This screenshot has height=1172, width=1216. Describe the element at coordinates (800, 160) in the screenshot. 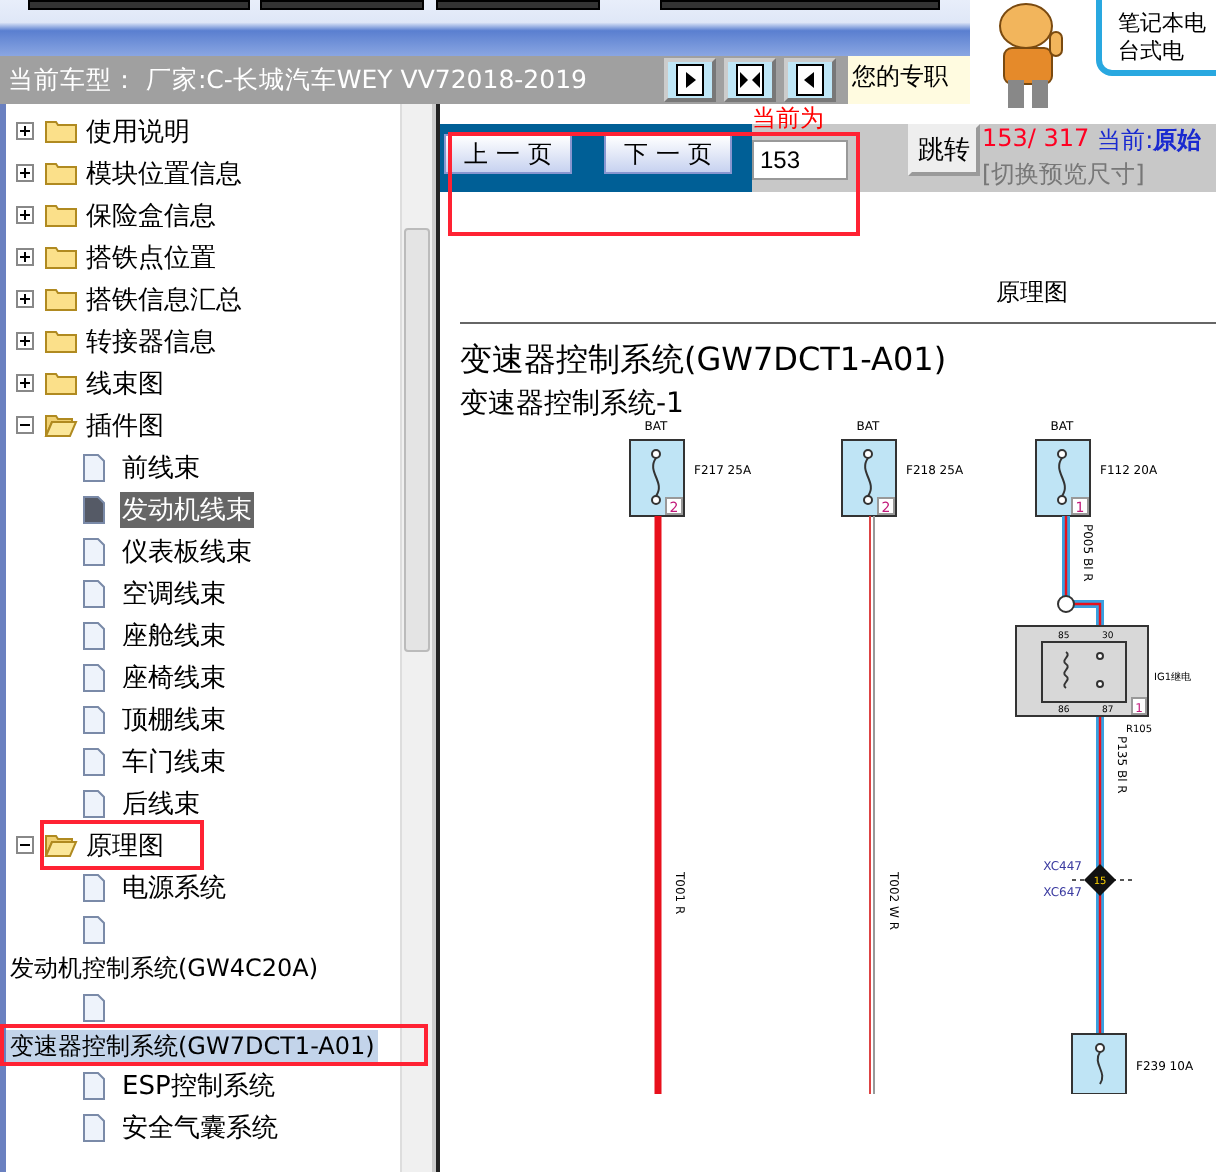

I see `page-input: 153` at that location.